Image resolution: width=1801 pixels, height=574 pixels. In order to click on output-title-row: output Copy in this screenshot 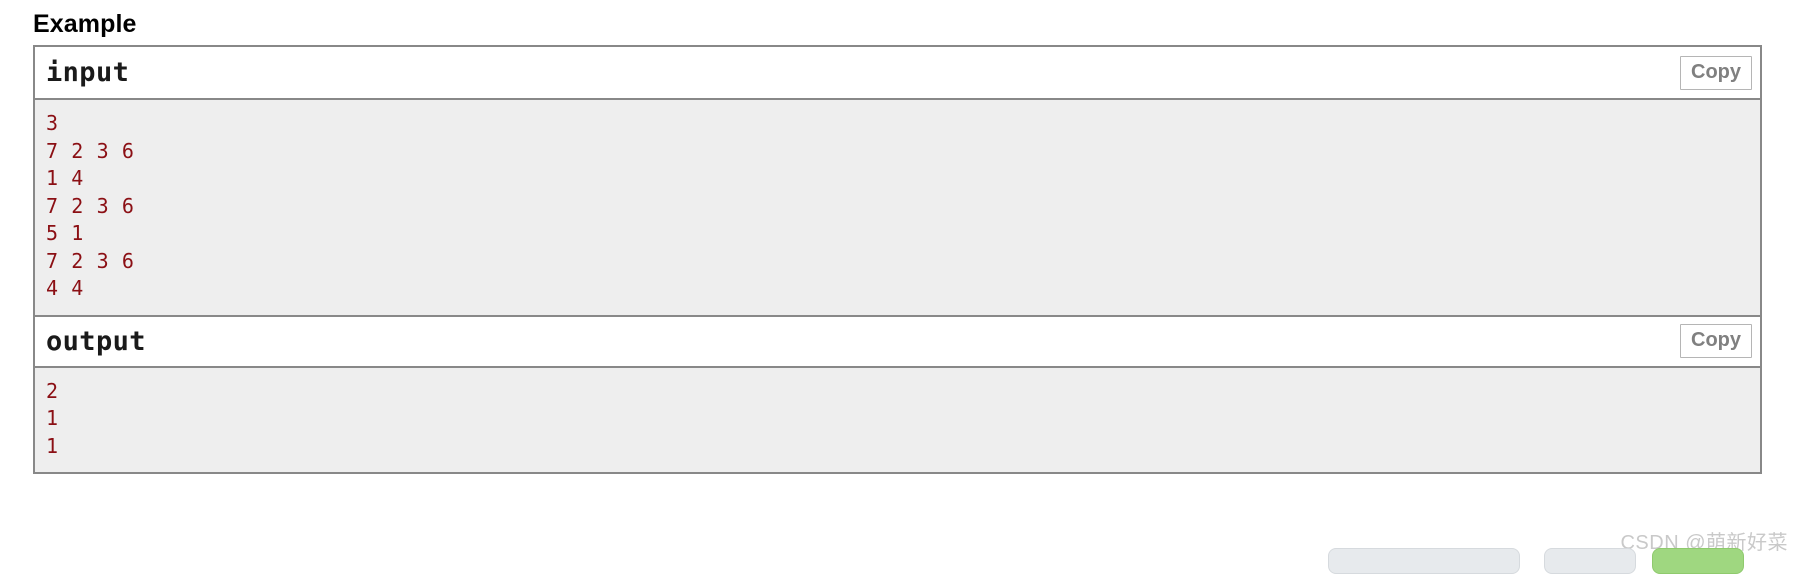, I will do `click(897, 340)`.